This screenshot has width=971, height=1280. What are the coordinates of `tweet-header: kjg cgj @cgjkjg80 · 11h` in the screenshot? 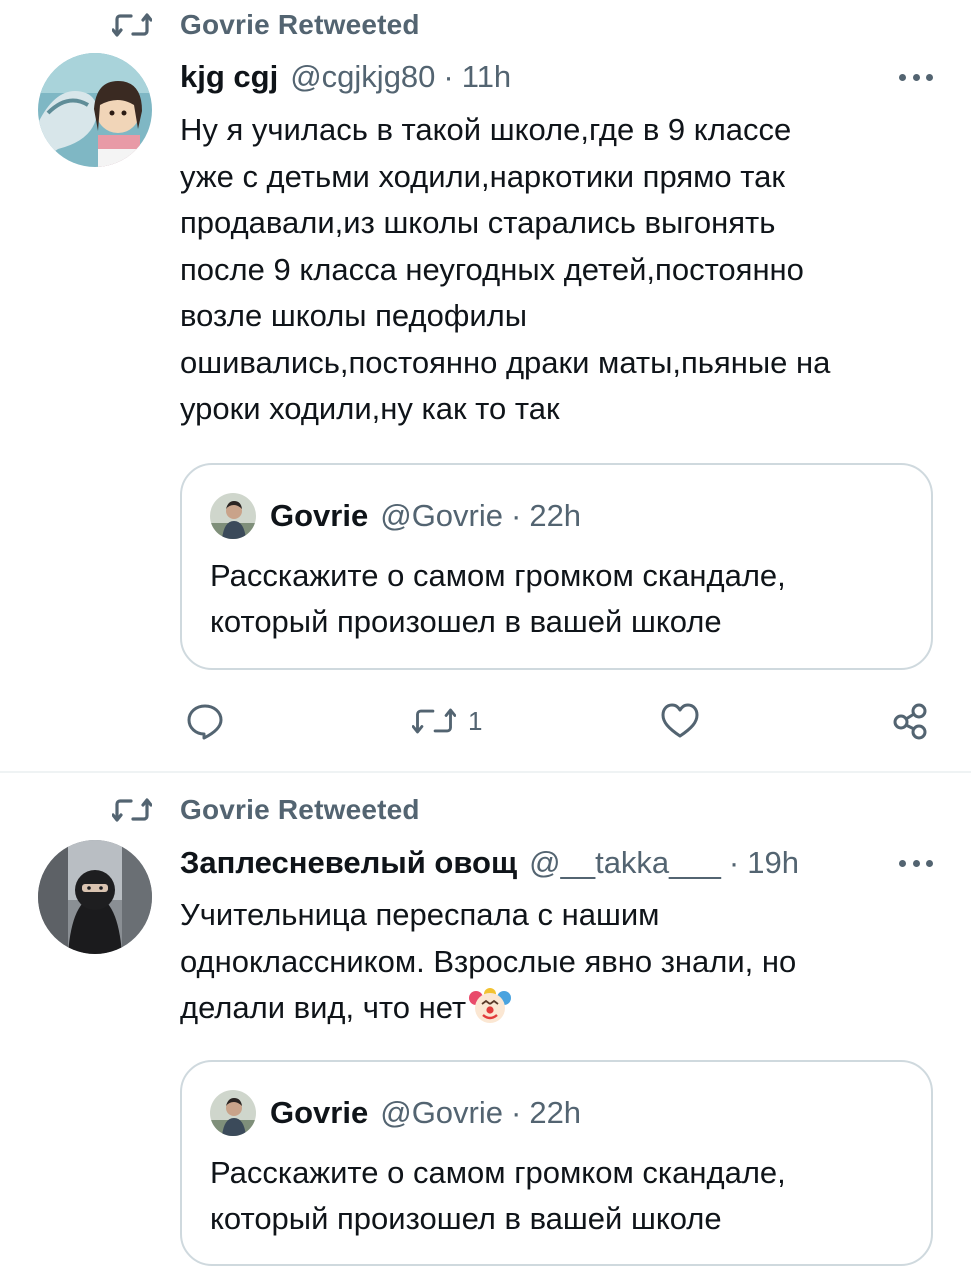 It's located at (345, 77).